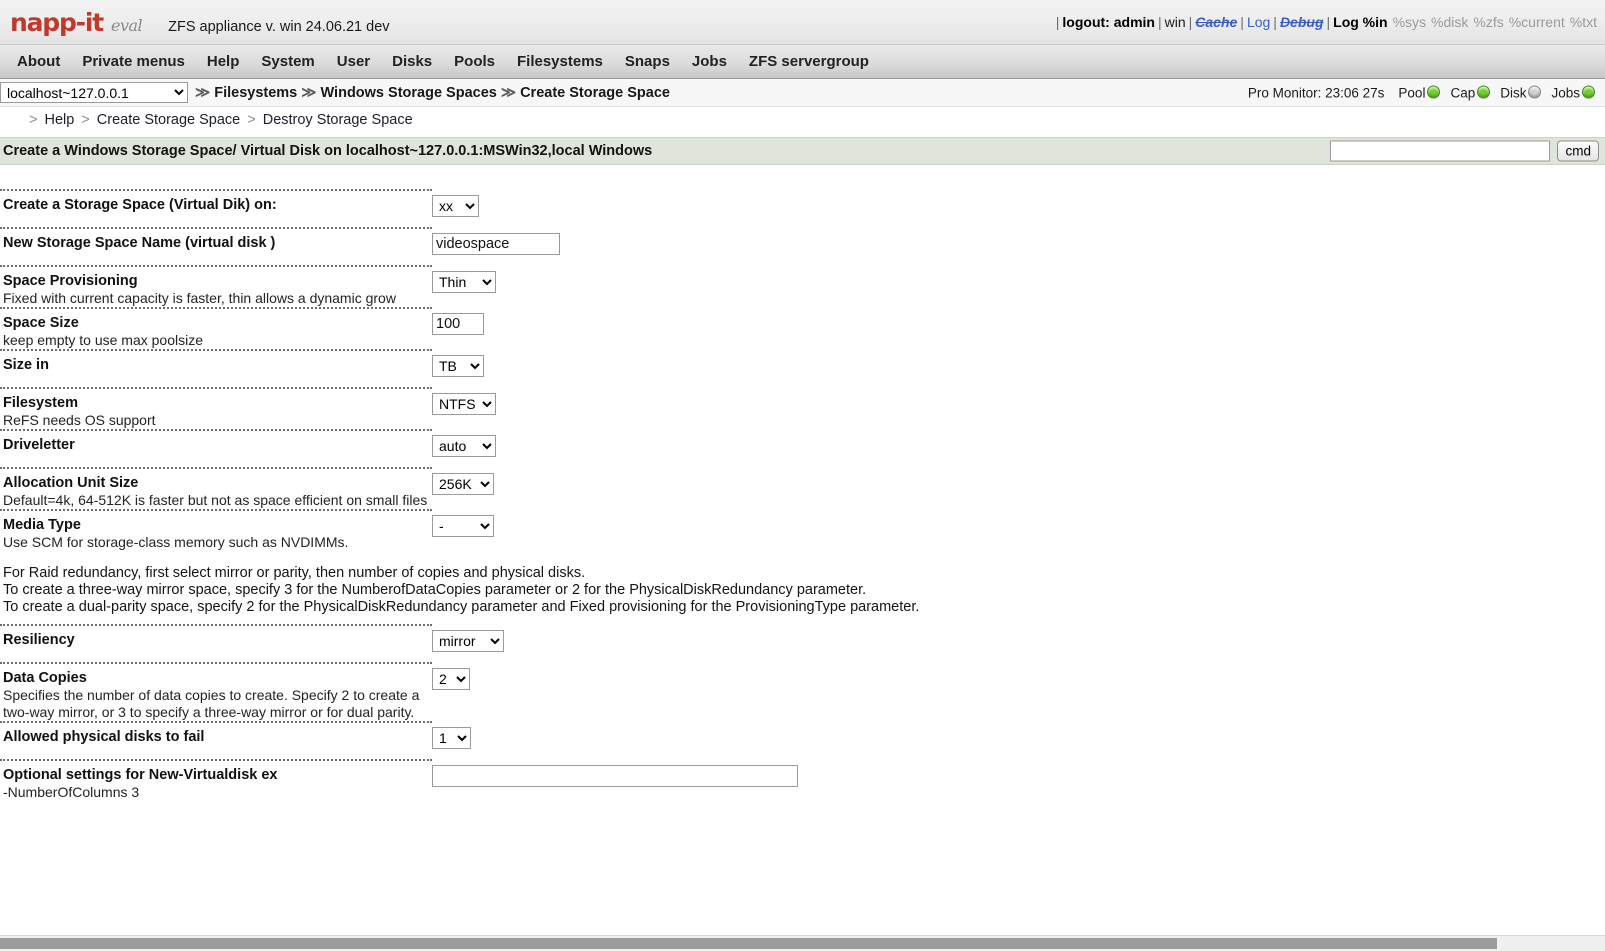 This screenshot has height=951, width=1605. I want to click on debug-link: Debug, so click(1302, 22).